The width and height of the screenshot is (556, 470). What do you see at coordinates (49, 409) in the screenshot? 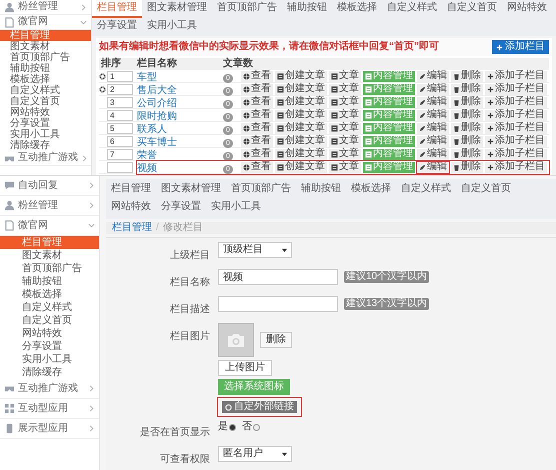
I see `sidebar-group: 互动型应用` at bounding box center [49, 409].